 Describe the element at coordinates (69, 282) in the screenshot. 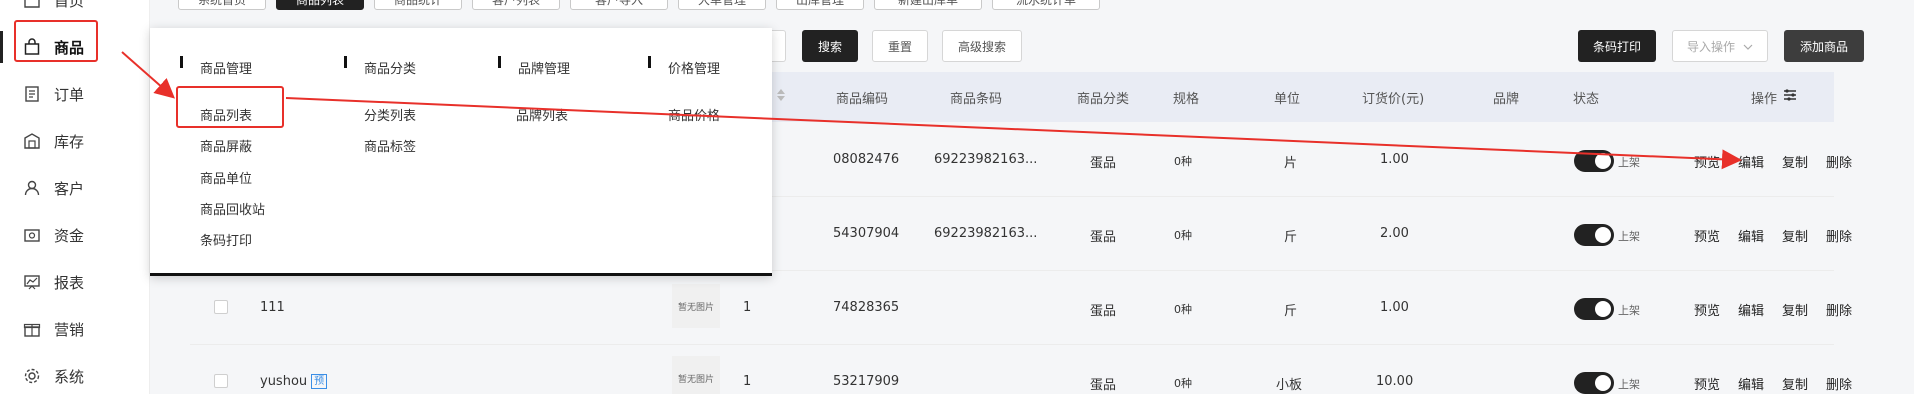

I see `sidebar-item-label: 报表` at that location.